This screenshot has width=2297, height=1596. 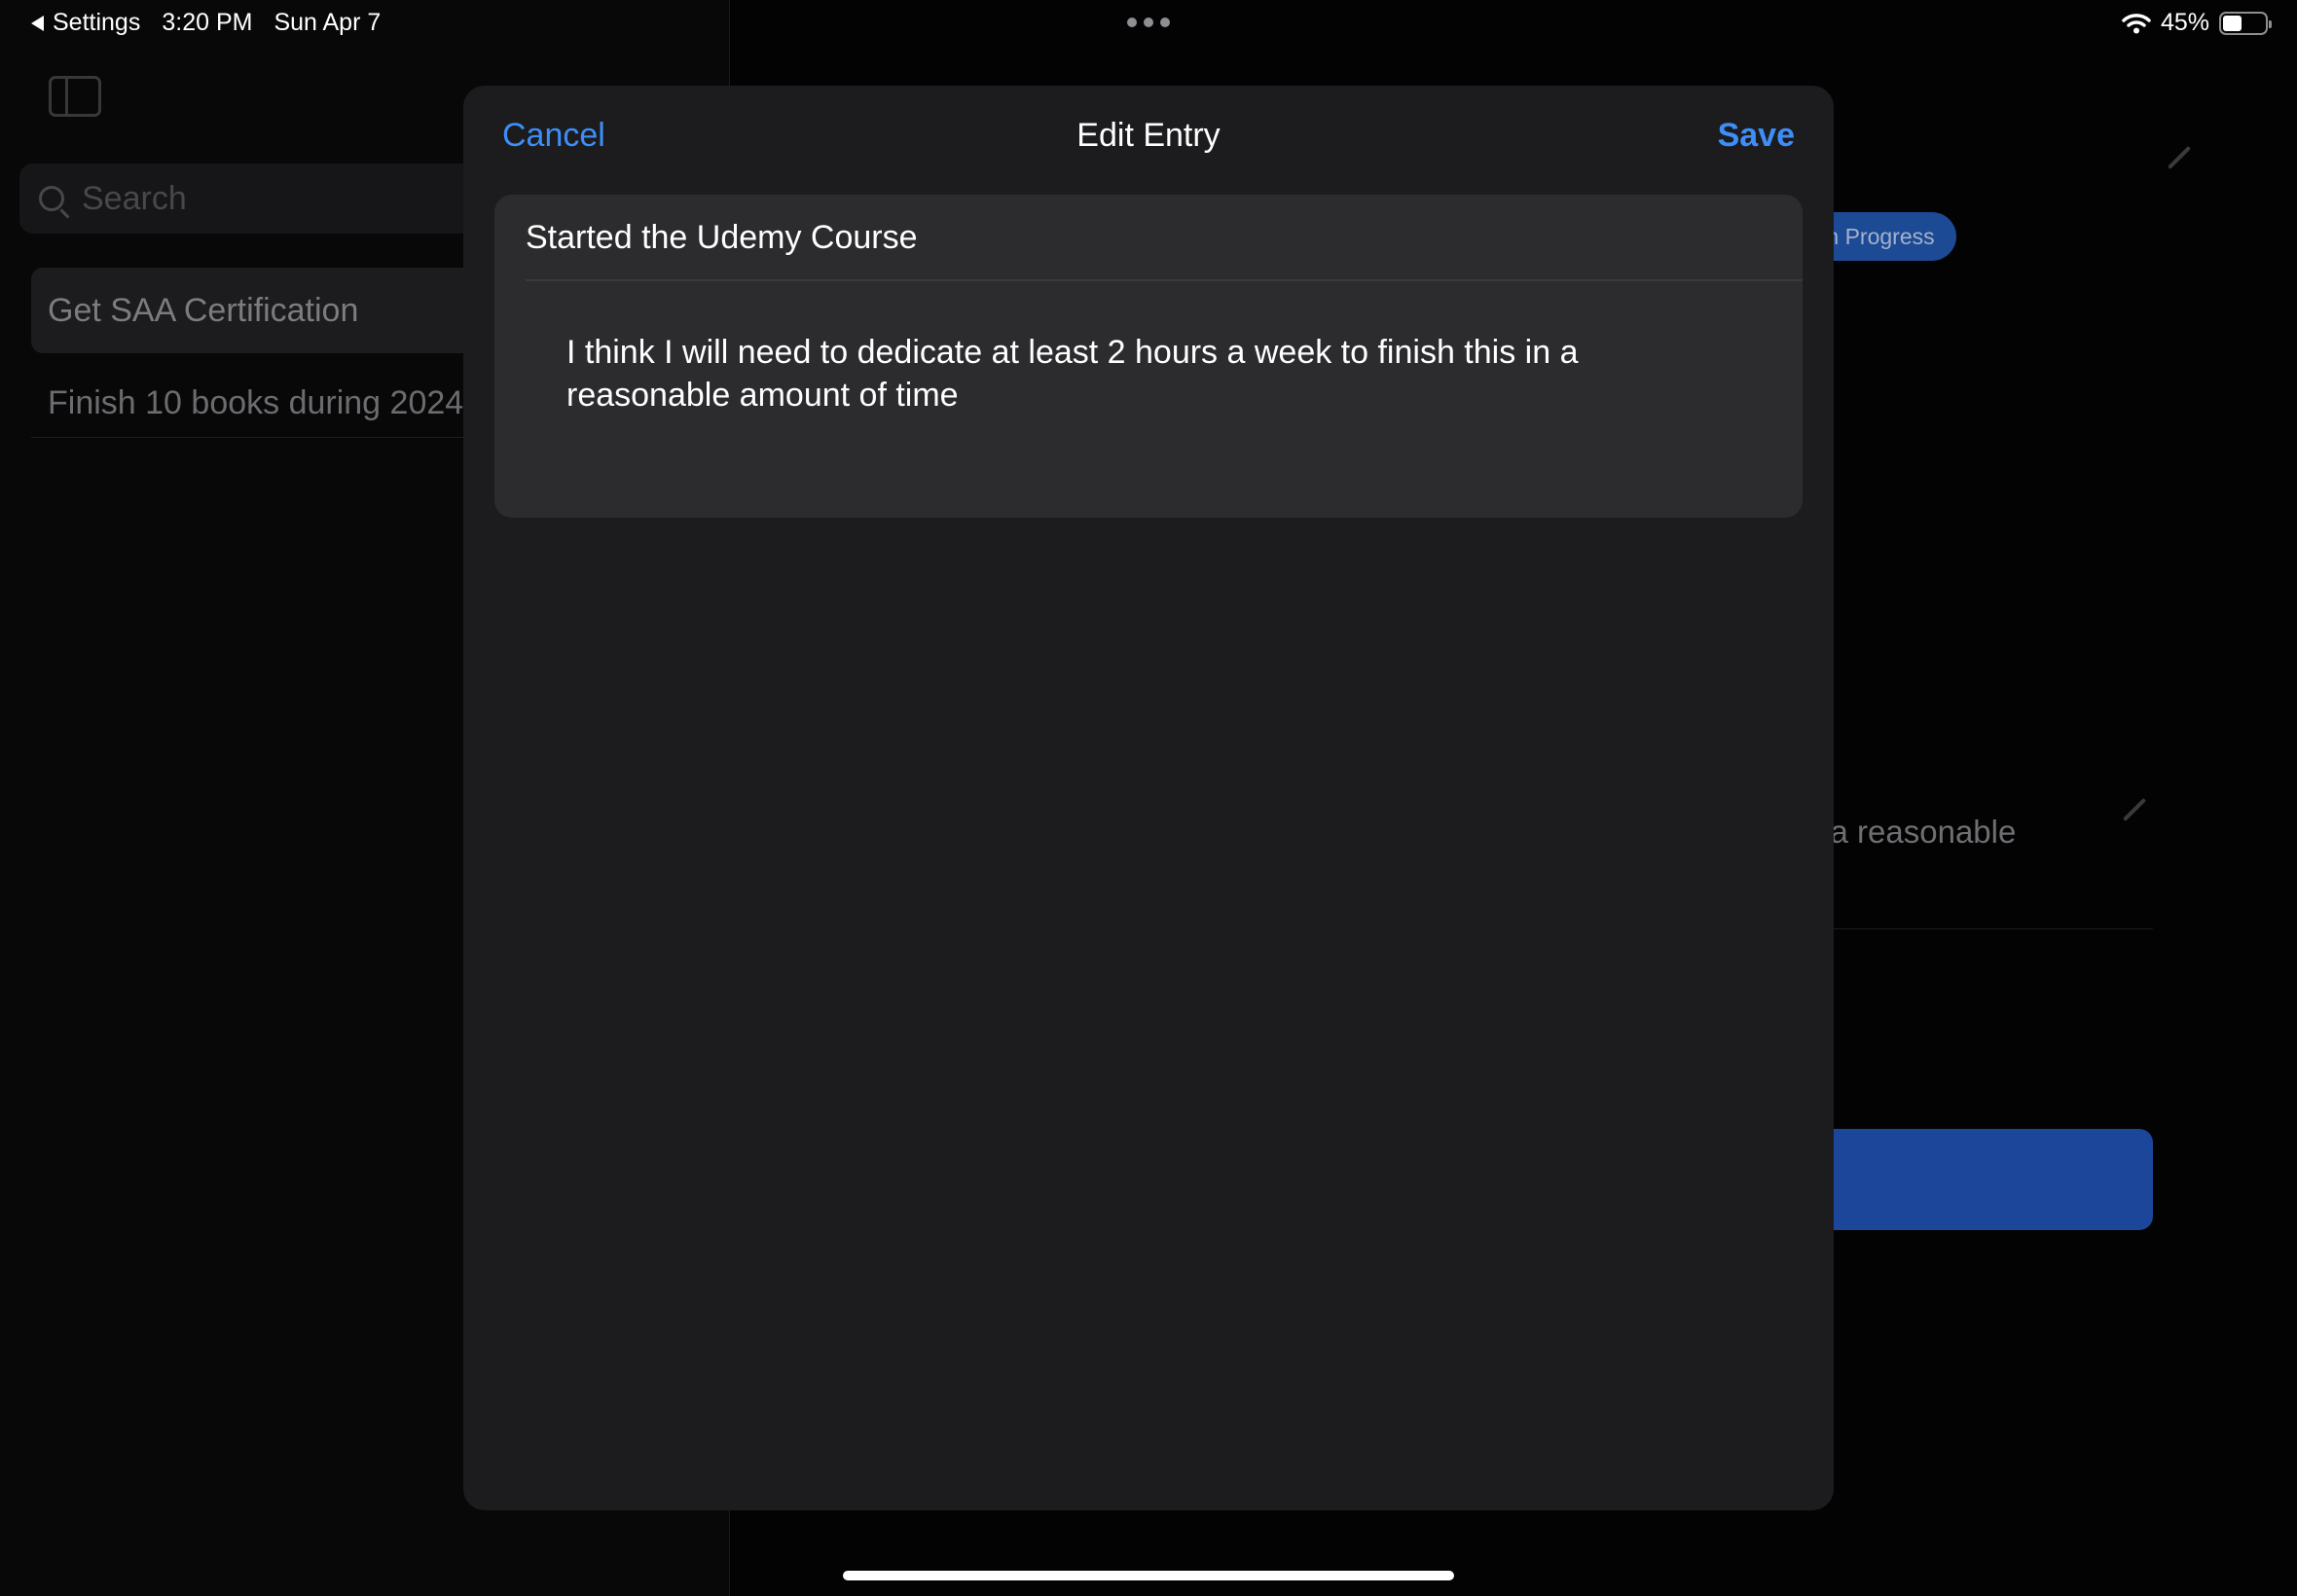 What do you see at coordinates (2184, 22) in the screenshot?
I see `battery-percent: 45%` at bounding box center [2184, 22].